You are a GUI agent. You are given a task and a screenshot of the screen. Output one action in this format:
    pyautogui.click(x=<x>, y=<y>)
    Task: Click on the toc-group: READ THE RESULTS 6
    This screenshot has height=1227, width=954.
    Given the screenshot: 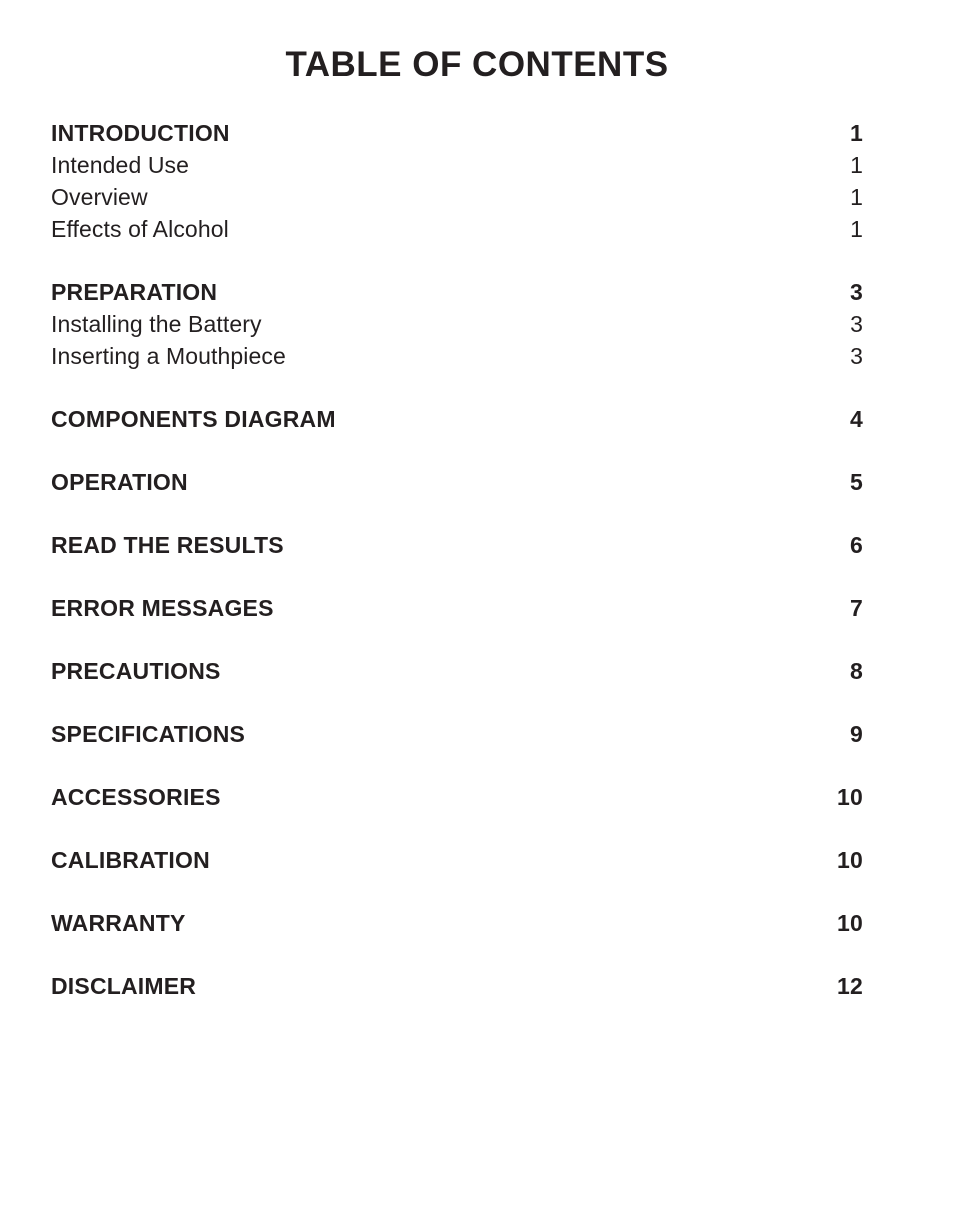 What is the action you would take?
    pyautogui.click(x=457, y=545)
    